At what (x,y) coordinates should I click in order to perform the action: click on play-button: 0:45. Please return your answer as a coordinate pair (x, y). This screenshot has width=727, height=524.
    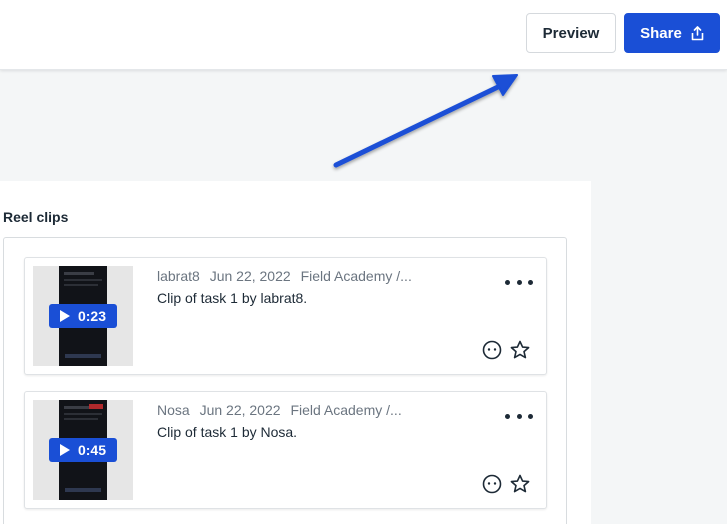
    Looking at the image, I should click on (83, 450).